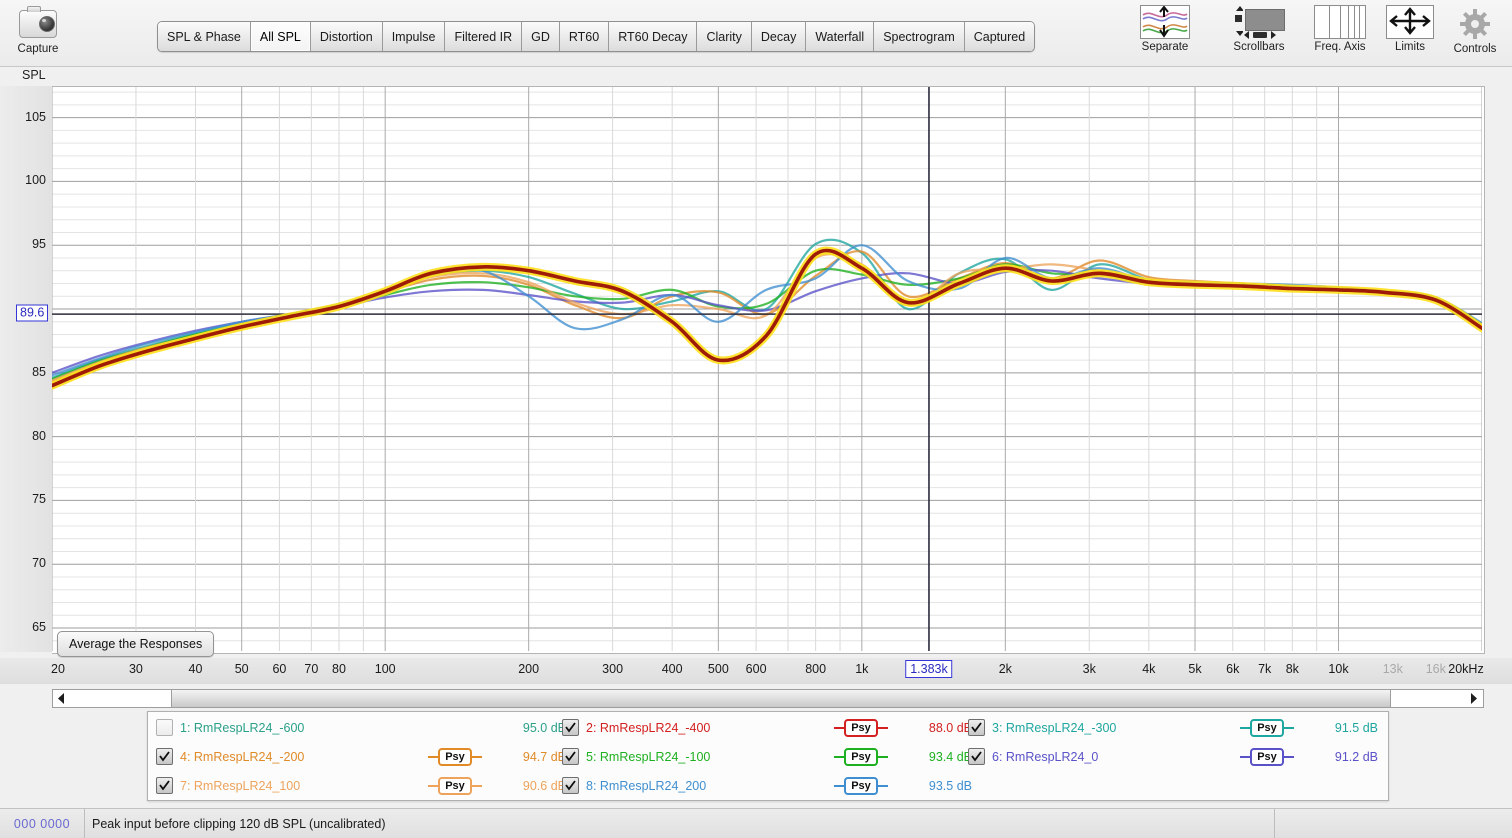  Describe the element at coordinates (39, 371) in the screenshot. I see `y-tick-label: 85` at that location.